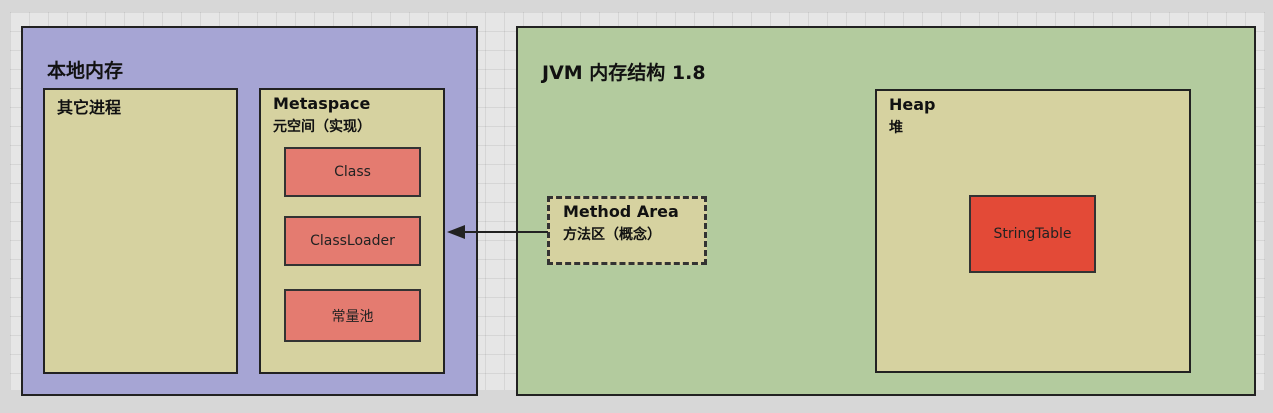 Image resolution: width=1273 pixels, height=413 pixels. I want to click on heap-subtitle: 堆, so click(896, 128).